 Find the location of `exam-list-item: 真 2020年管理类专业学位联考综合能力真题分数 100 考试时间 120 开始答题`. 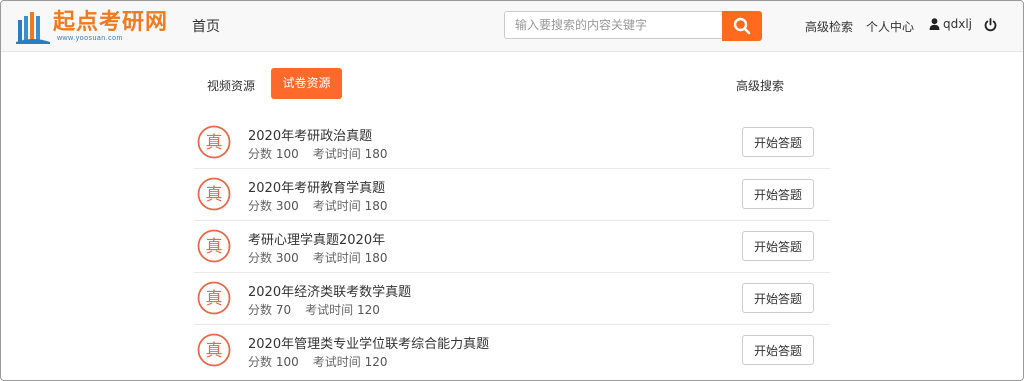

exam-list-item: 真 2020年管理类专业学位联考综合能力真题分数 100 考试时间 120 开始答题 is located at coordinates (512, 350).